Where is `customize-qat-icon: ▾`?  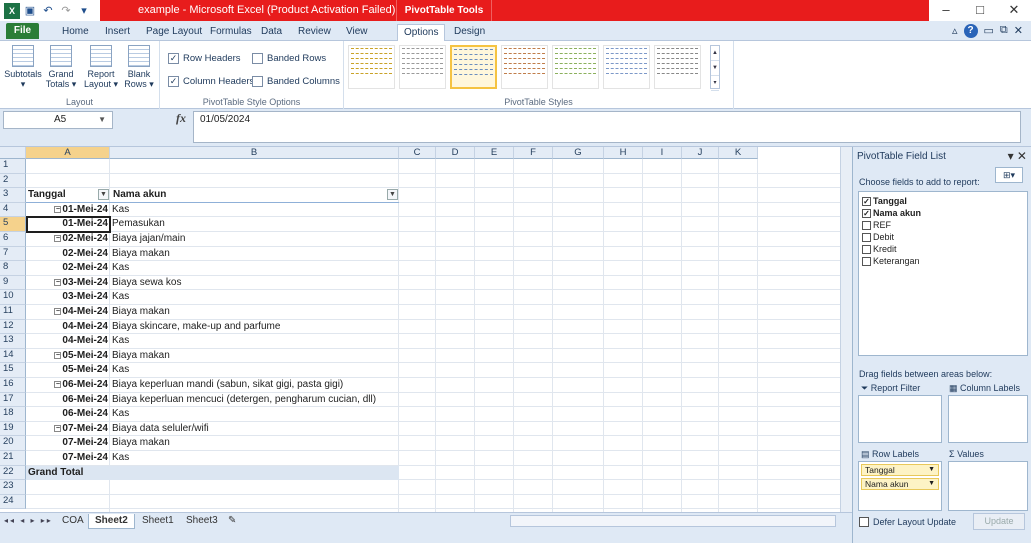 customize-qat-icon: ▾ is located at coordinates (84, 11).